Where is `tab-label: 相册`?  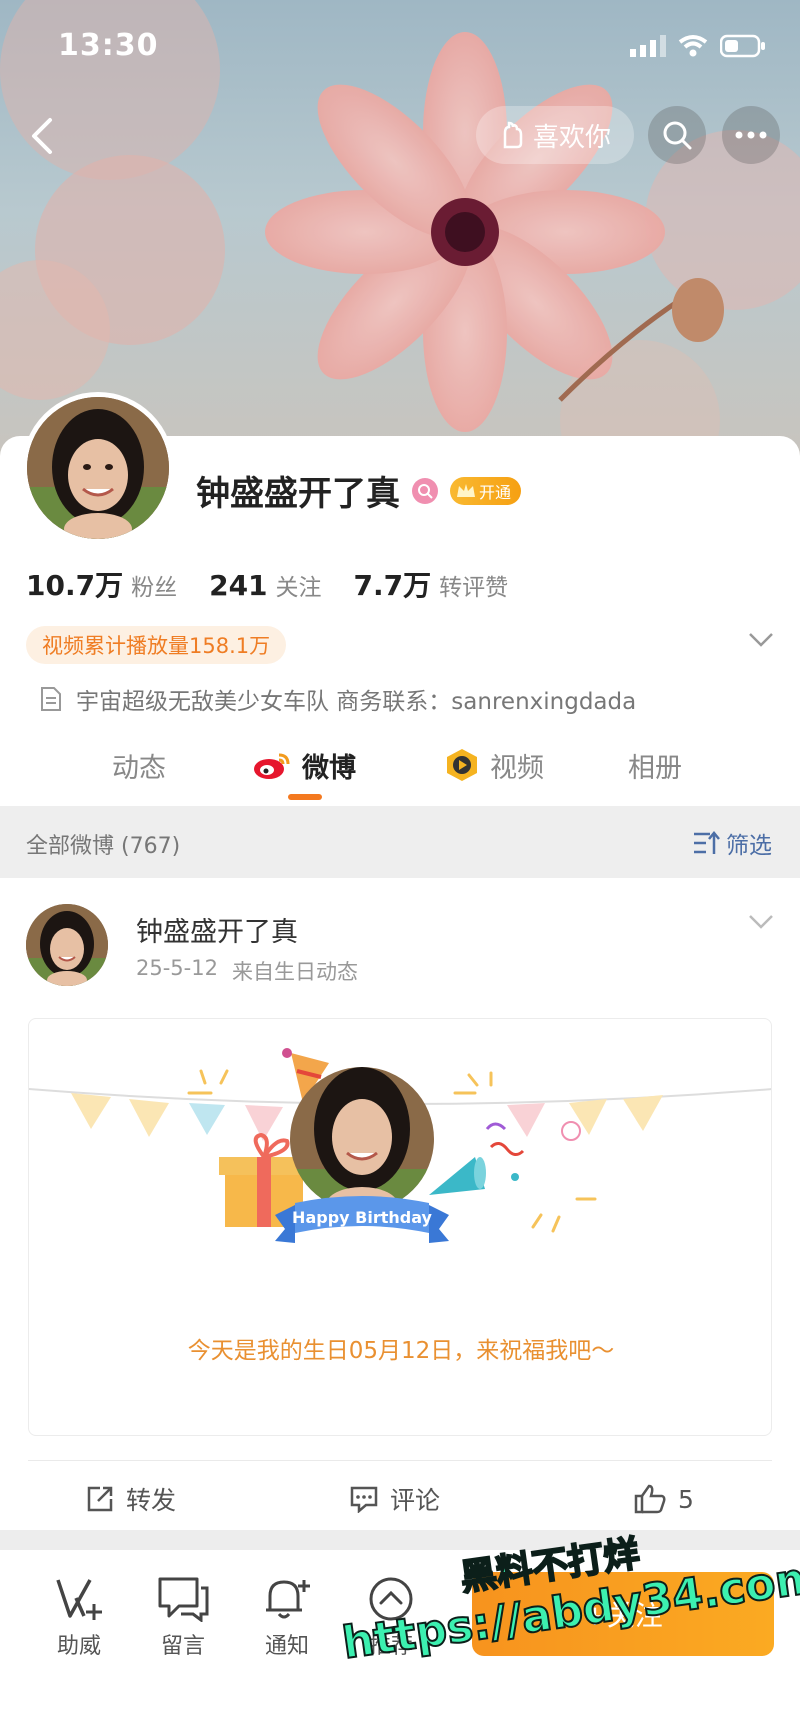
tab-label: 相册 is located at coordinates (655, 768).